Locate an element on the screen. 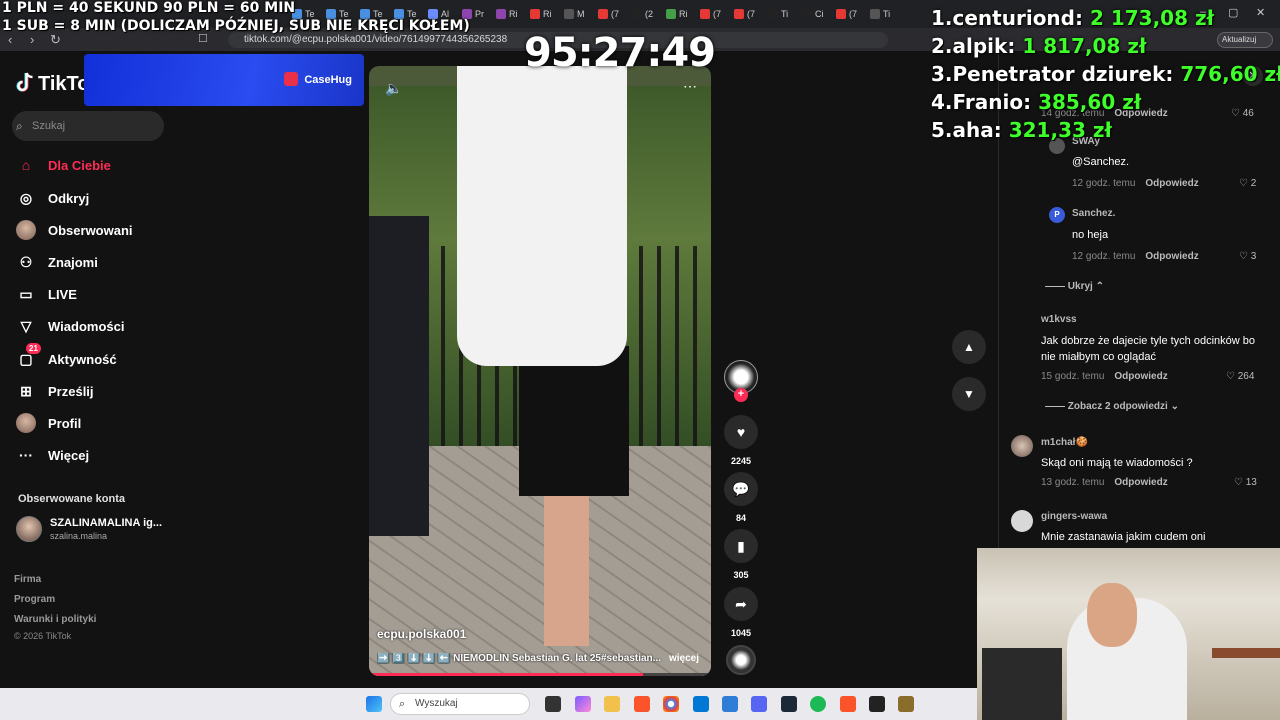 This screenshot has height=720, width=1280. next-video-chevron-down-icon: ▼ is located at coordinates (969, 394).